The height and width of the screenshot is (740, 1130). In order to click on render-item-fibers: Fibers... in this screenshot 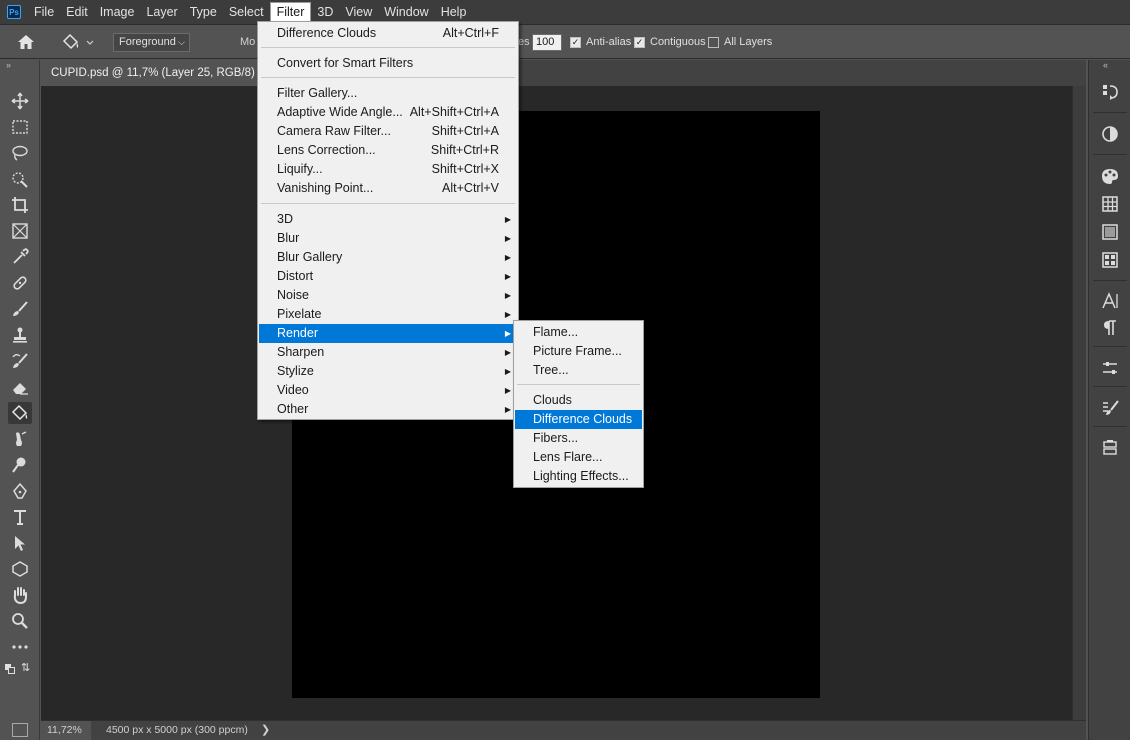, I will do `click(578, 438)`.